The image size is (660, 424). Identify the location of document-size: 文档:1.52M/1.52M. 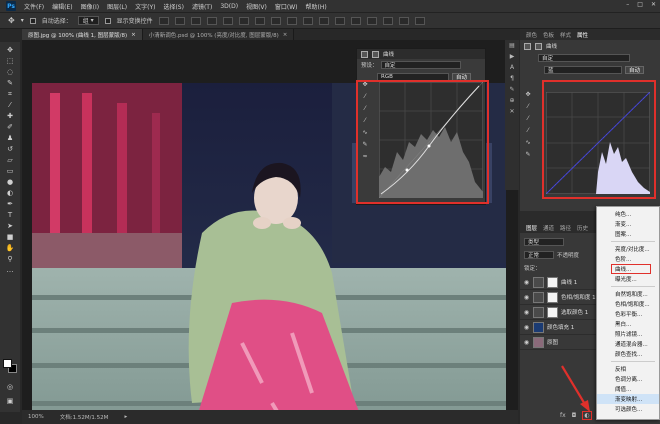
(84, 417).